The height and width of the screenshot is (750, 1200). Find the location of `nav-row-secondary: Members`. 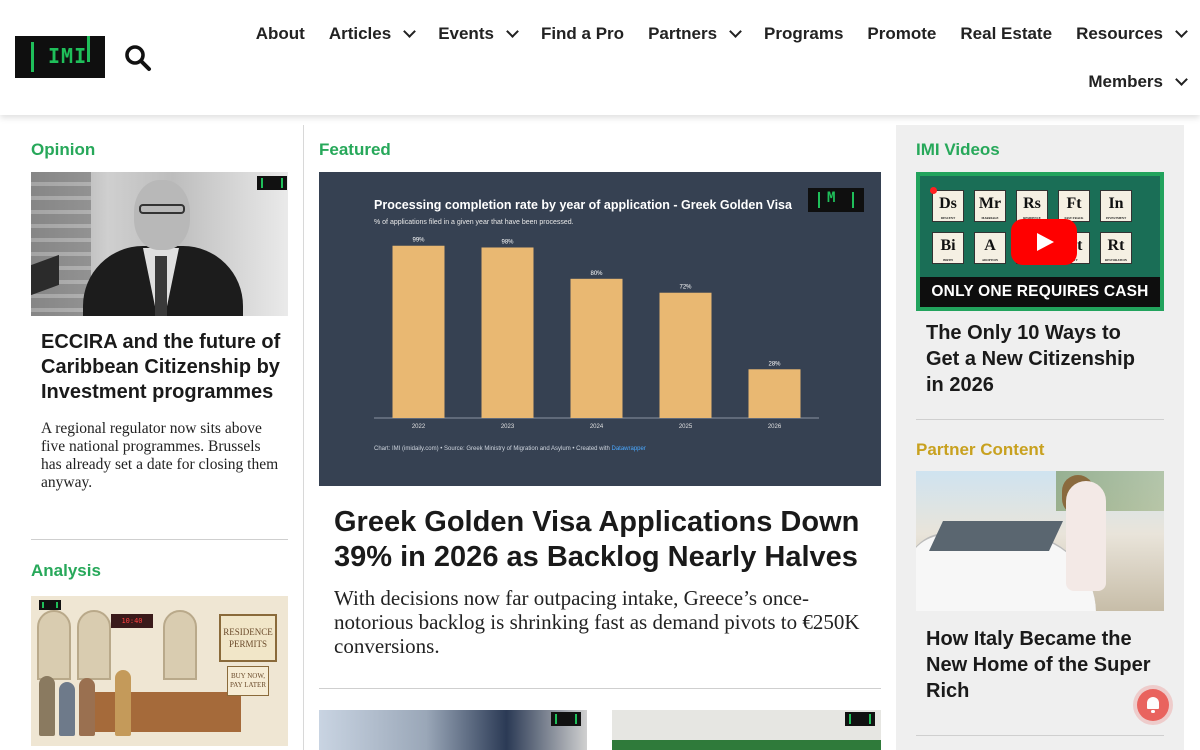

nav-row-secondary: Members is located at coordinates (737, 82).